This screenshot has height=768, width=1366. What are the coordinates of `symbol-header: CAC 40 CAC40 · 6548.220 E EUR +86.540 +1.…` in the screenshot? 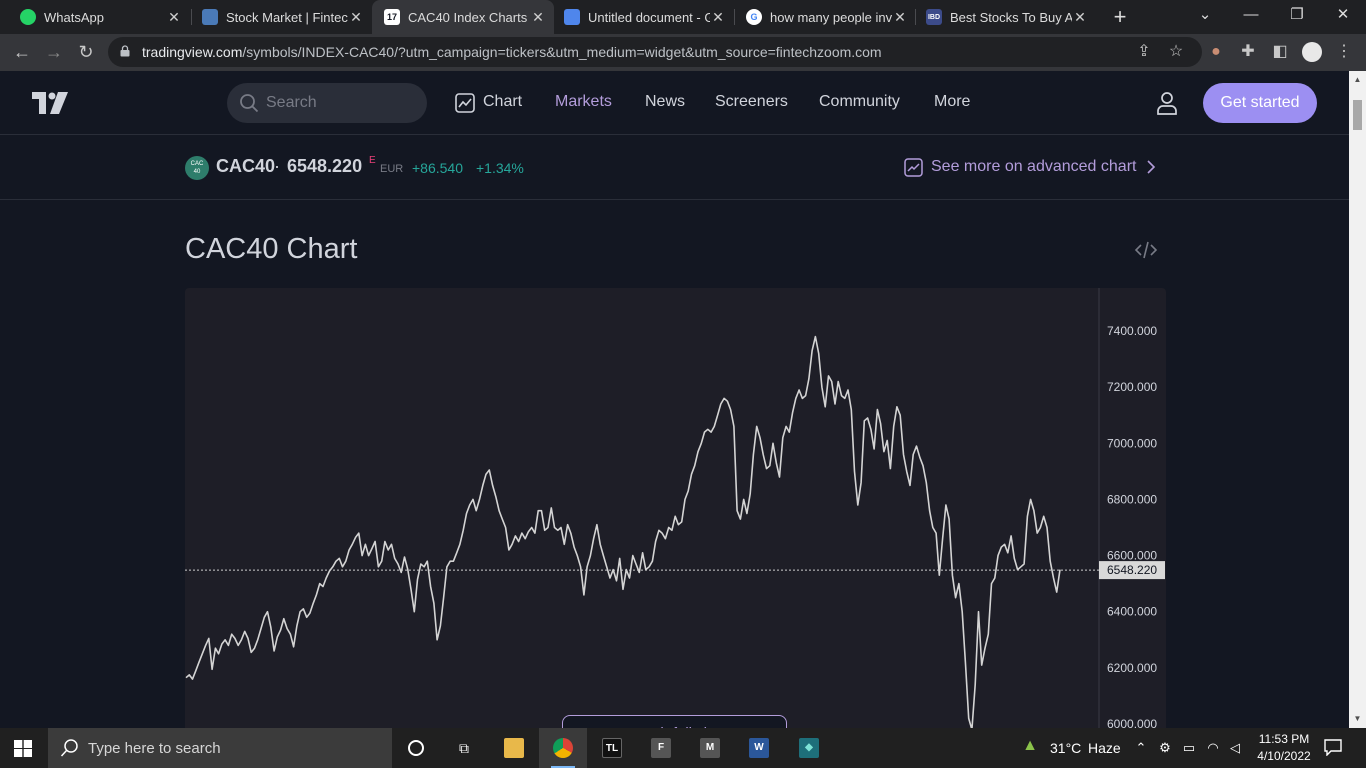 It's located at (674, 167).